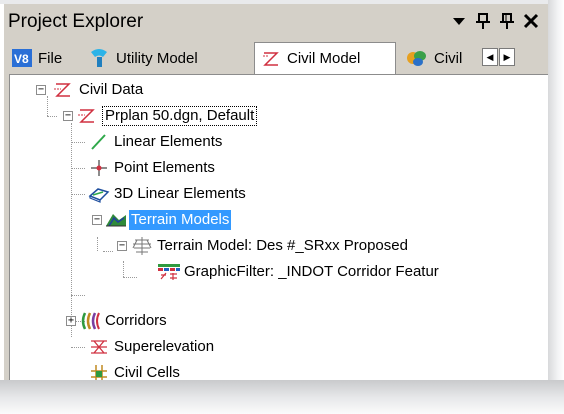 The height and width of the screenshot is (414, 564). Describe the element at coordinates (142, 246) in the screenshot. I see `terrain-model-icon` at that location.